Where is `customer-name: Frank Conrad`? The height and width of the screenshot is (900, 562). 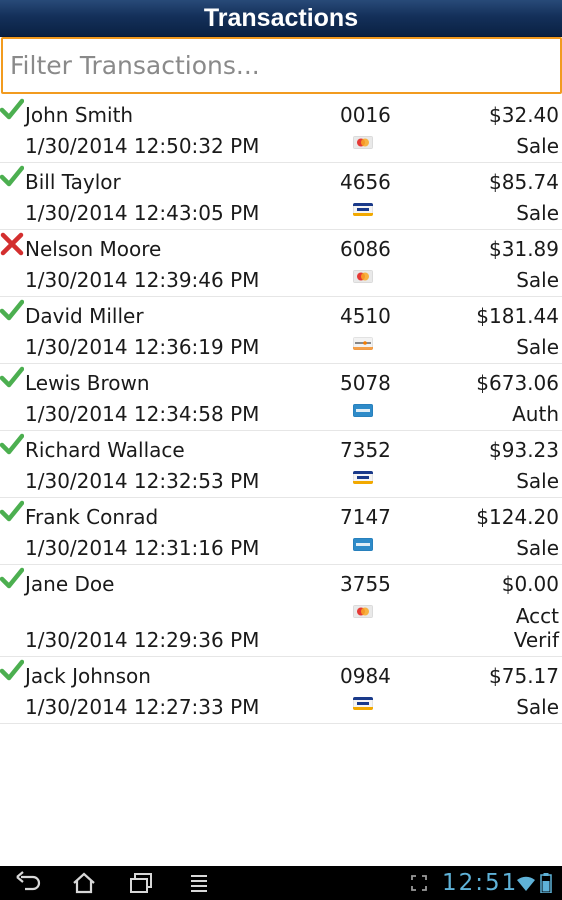
customer-name: Frank Conrad is located at coordinates (92, 517).